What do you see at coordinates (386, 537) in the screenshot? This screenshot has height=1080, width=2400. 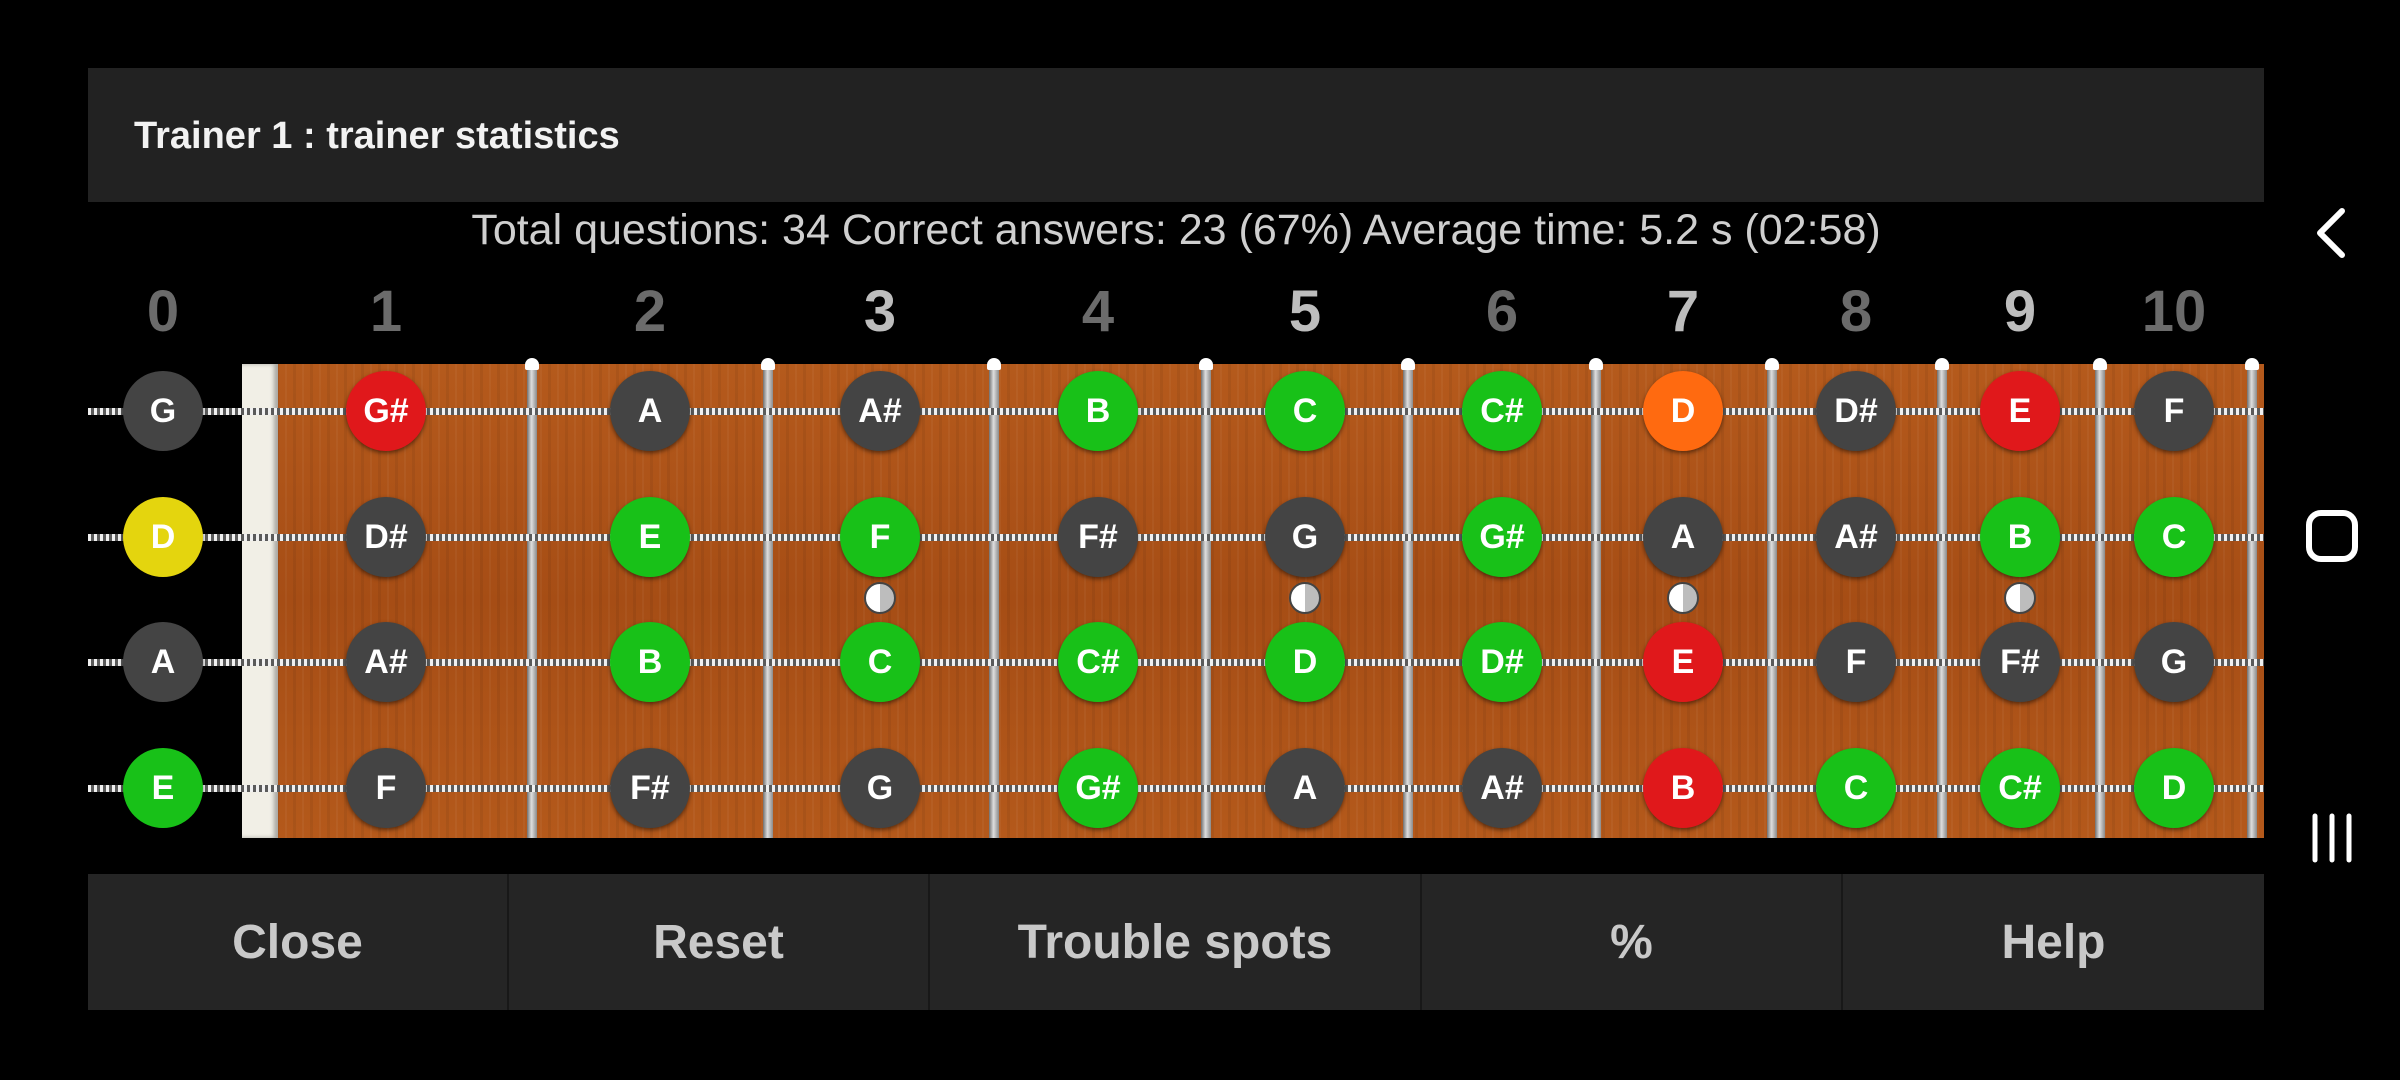 I see `note-s2-f1: D#` at bounding box center [386, 537].